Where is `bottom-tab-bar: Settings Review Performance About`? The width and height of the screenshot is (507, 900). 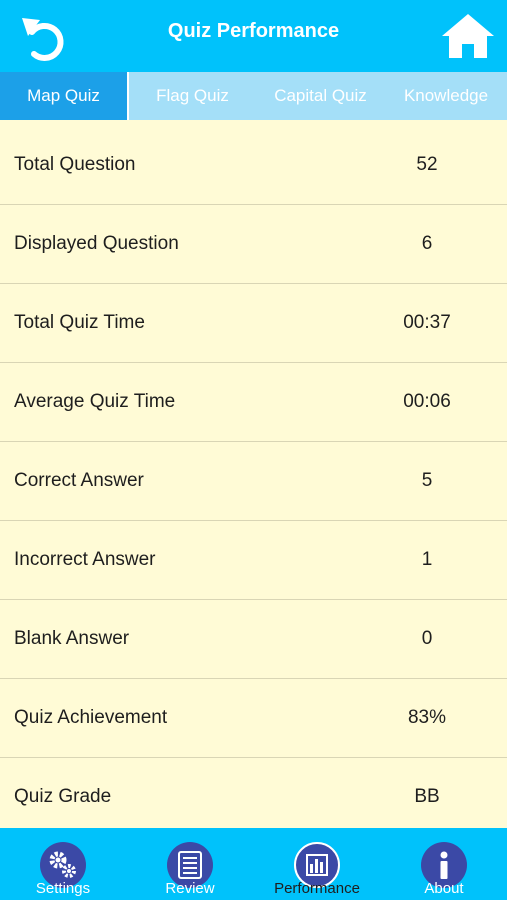 bottom-tab-bar: Settings Review Performance About is located at coordinates (253, 864).